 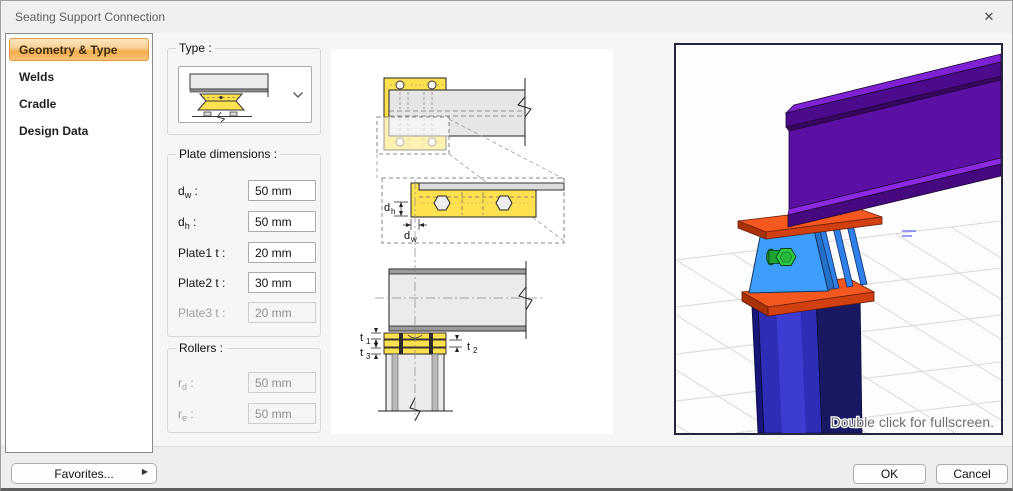 What do you see at coordinates (195, 48) in the screenshot?
I see `type-group-label: Type :` at bounding box center [195, 48].